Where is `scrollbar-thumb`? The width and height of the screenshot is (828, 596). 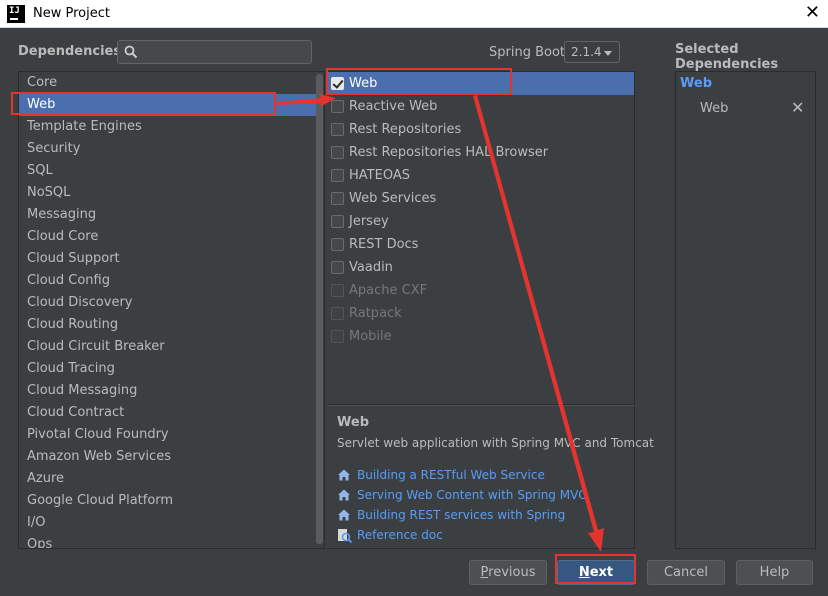
scrollbar-thumb is located at coordinates (319, 309).